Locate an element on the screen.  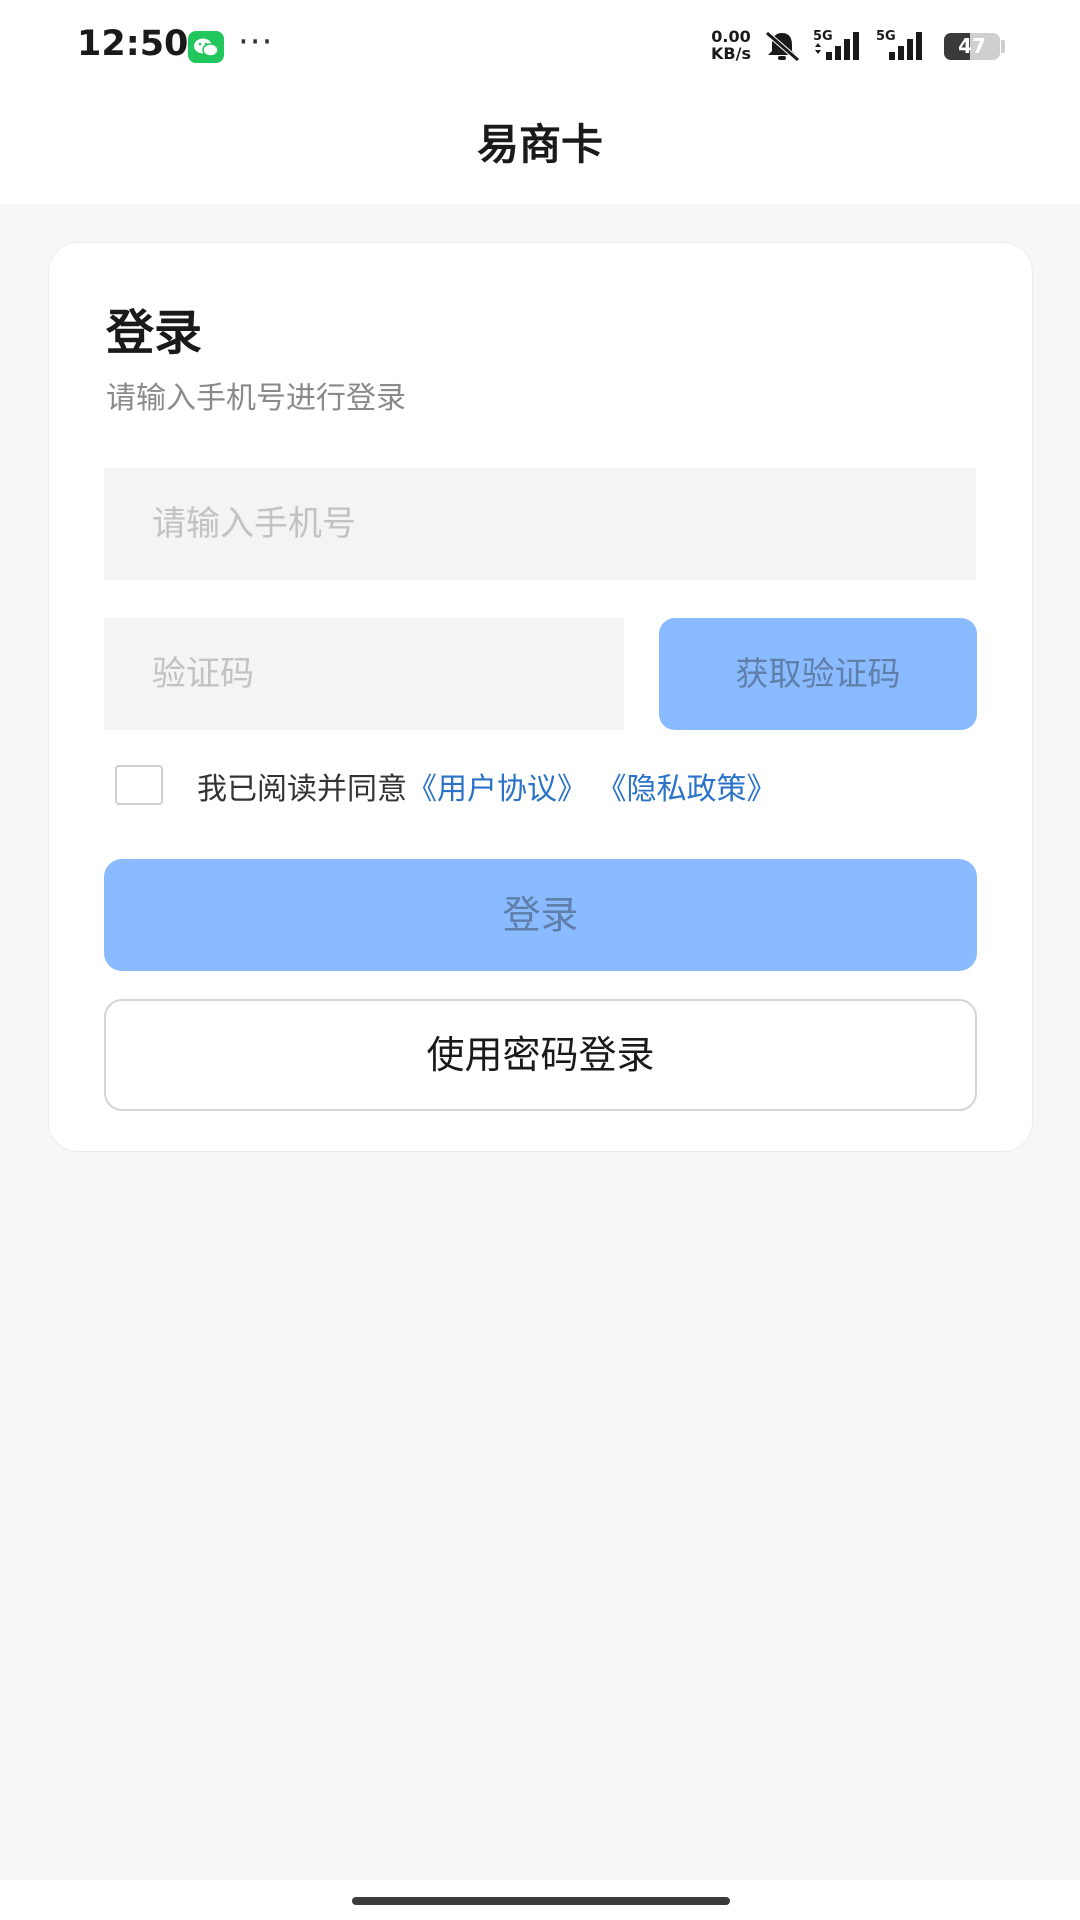
net-speed-unit: KB/s is located at coordinates (731, 53).